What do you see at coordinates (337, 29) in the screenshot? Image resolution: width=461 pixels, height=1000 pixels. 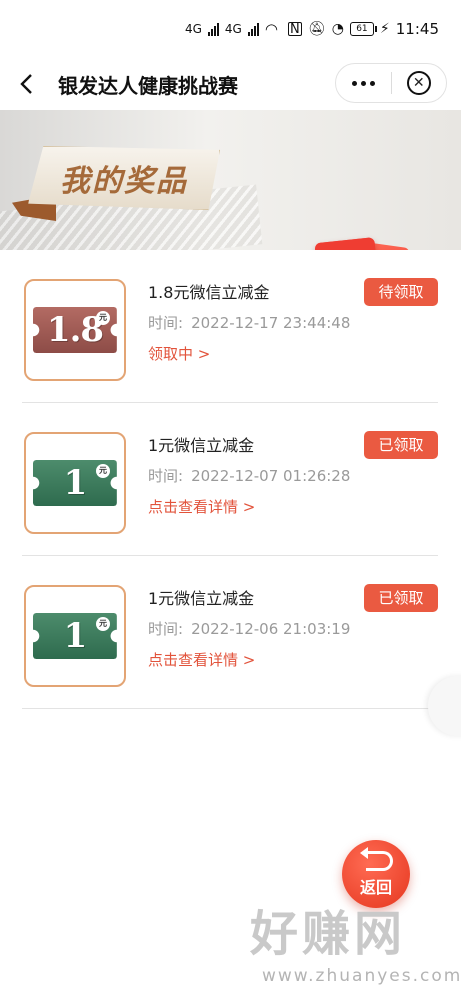 I see `speed-gauge-icon: ◔` at bounding box center [337, 29].